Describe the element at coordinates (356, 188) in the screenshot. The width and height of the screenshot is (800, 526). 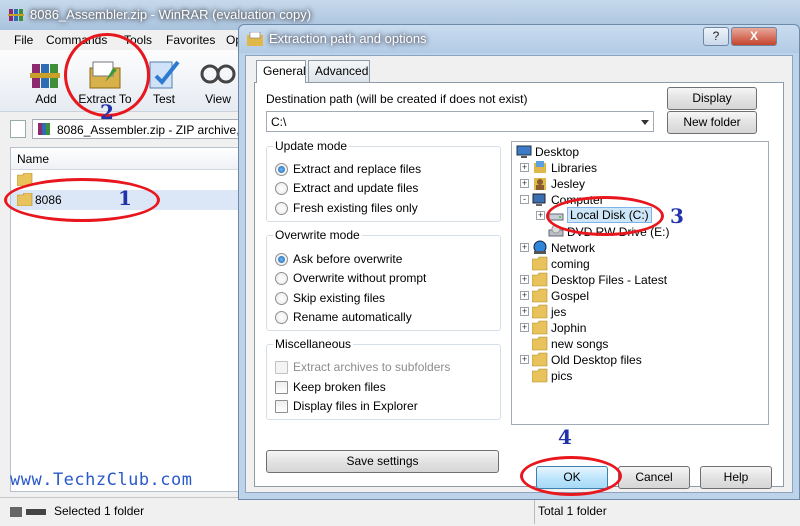
I see `update-option-label: Extract and update files` at that location.